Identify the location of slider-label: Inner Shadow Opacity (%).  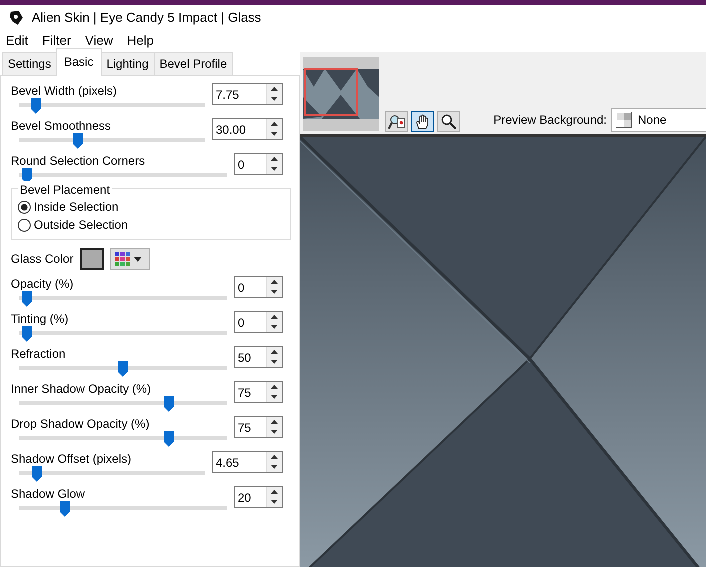
(81, 389).